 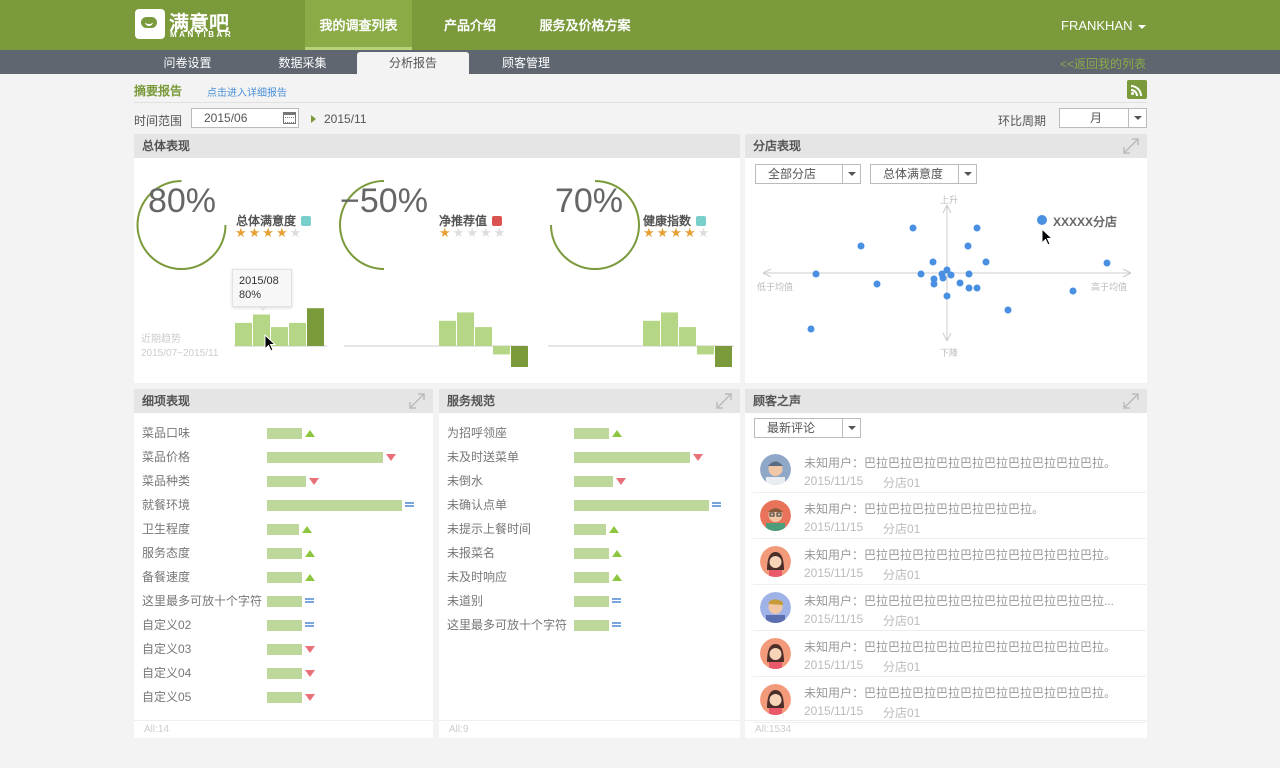 I want to click on detail-row: 自定义03, so click(x=282, y=649).